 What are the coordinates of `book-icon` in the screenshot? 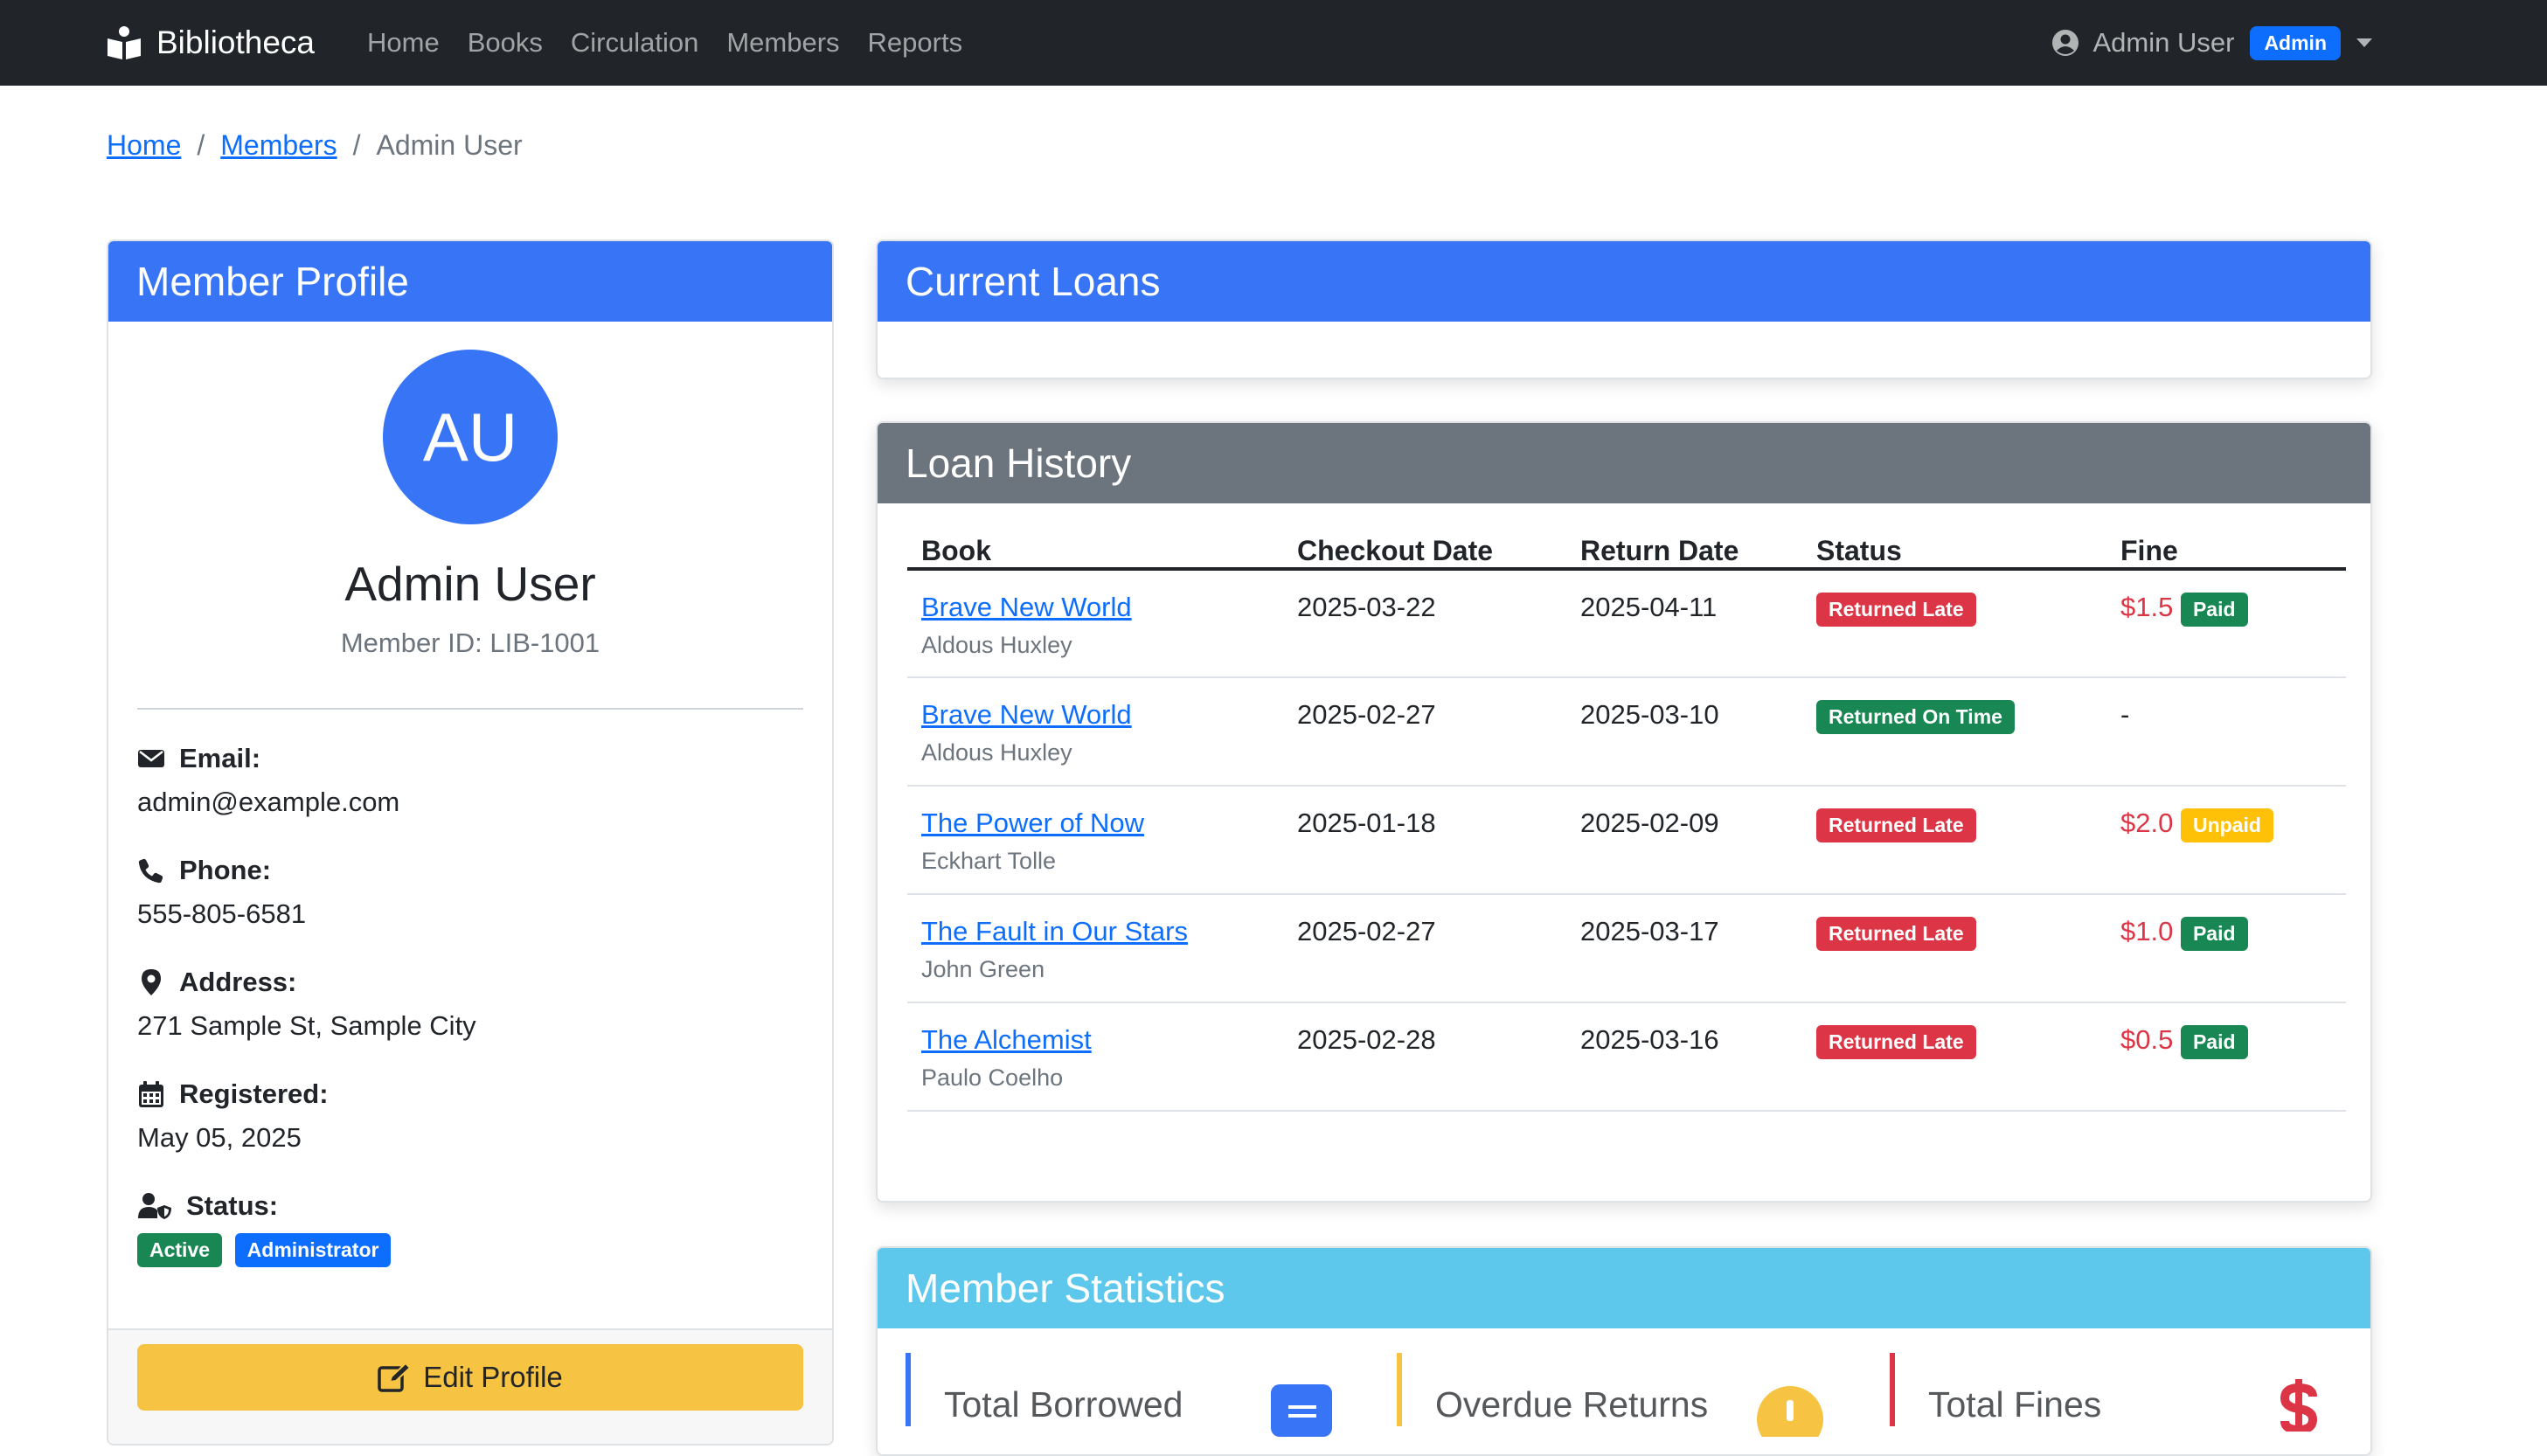 It's located at (1302, 1410).